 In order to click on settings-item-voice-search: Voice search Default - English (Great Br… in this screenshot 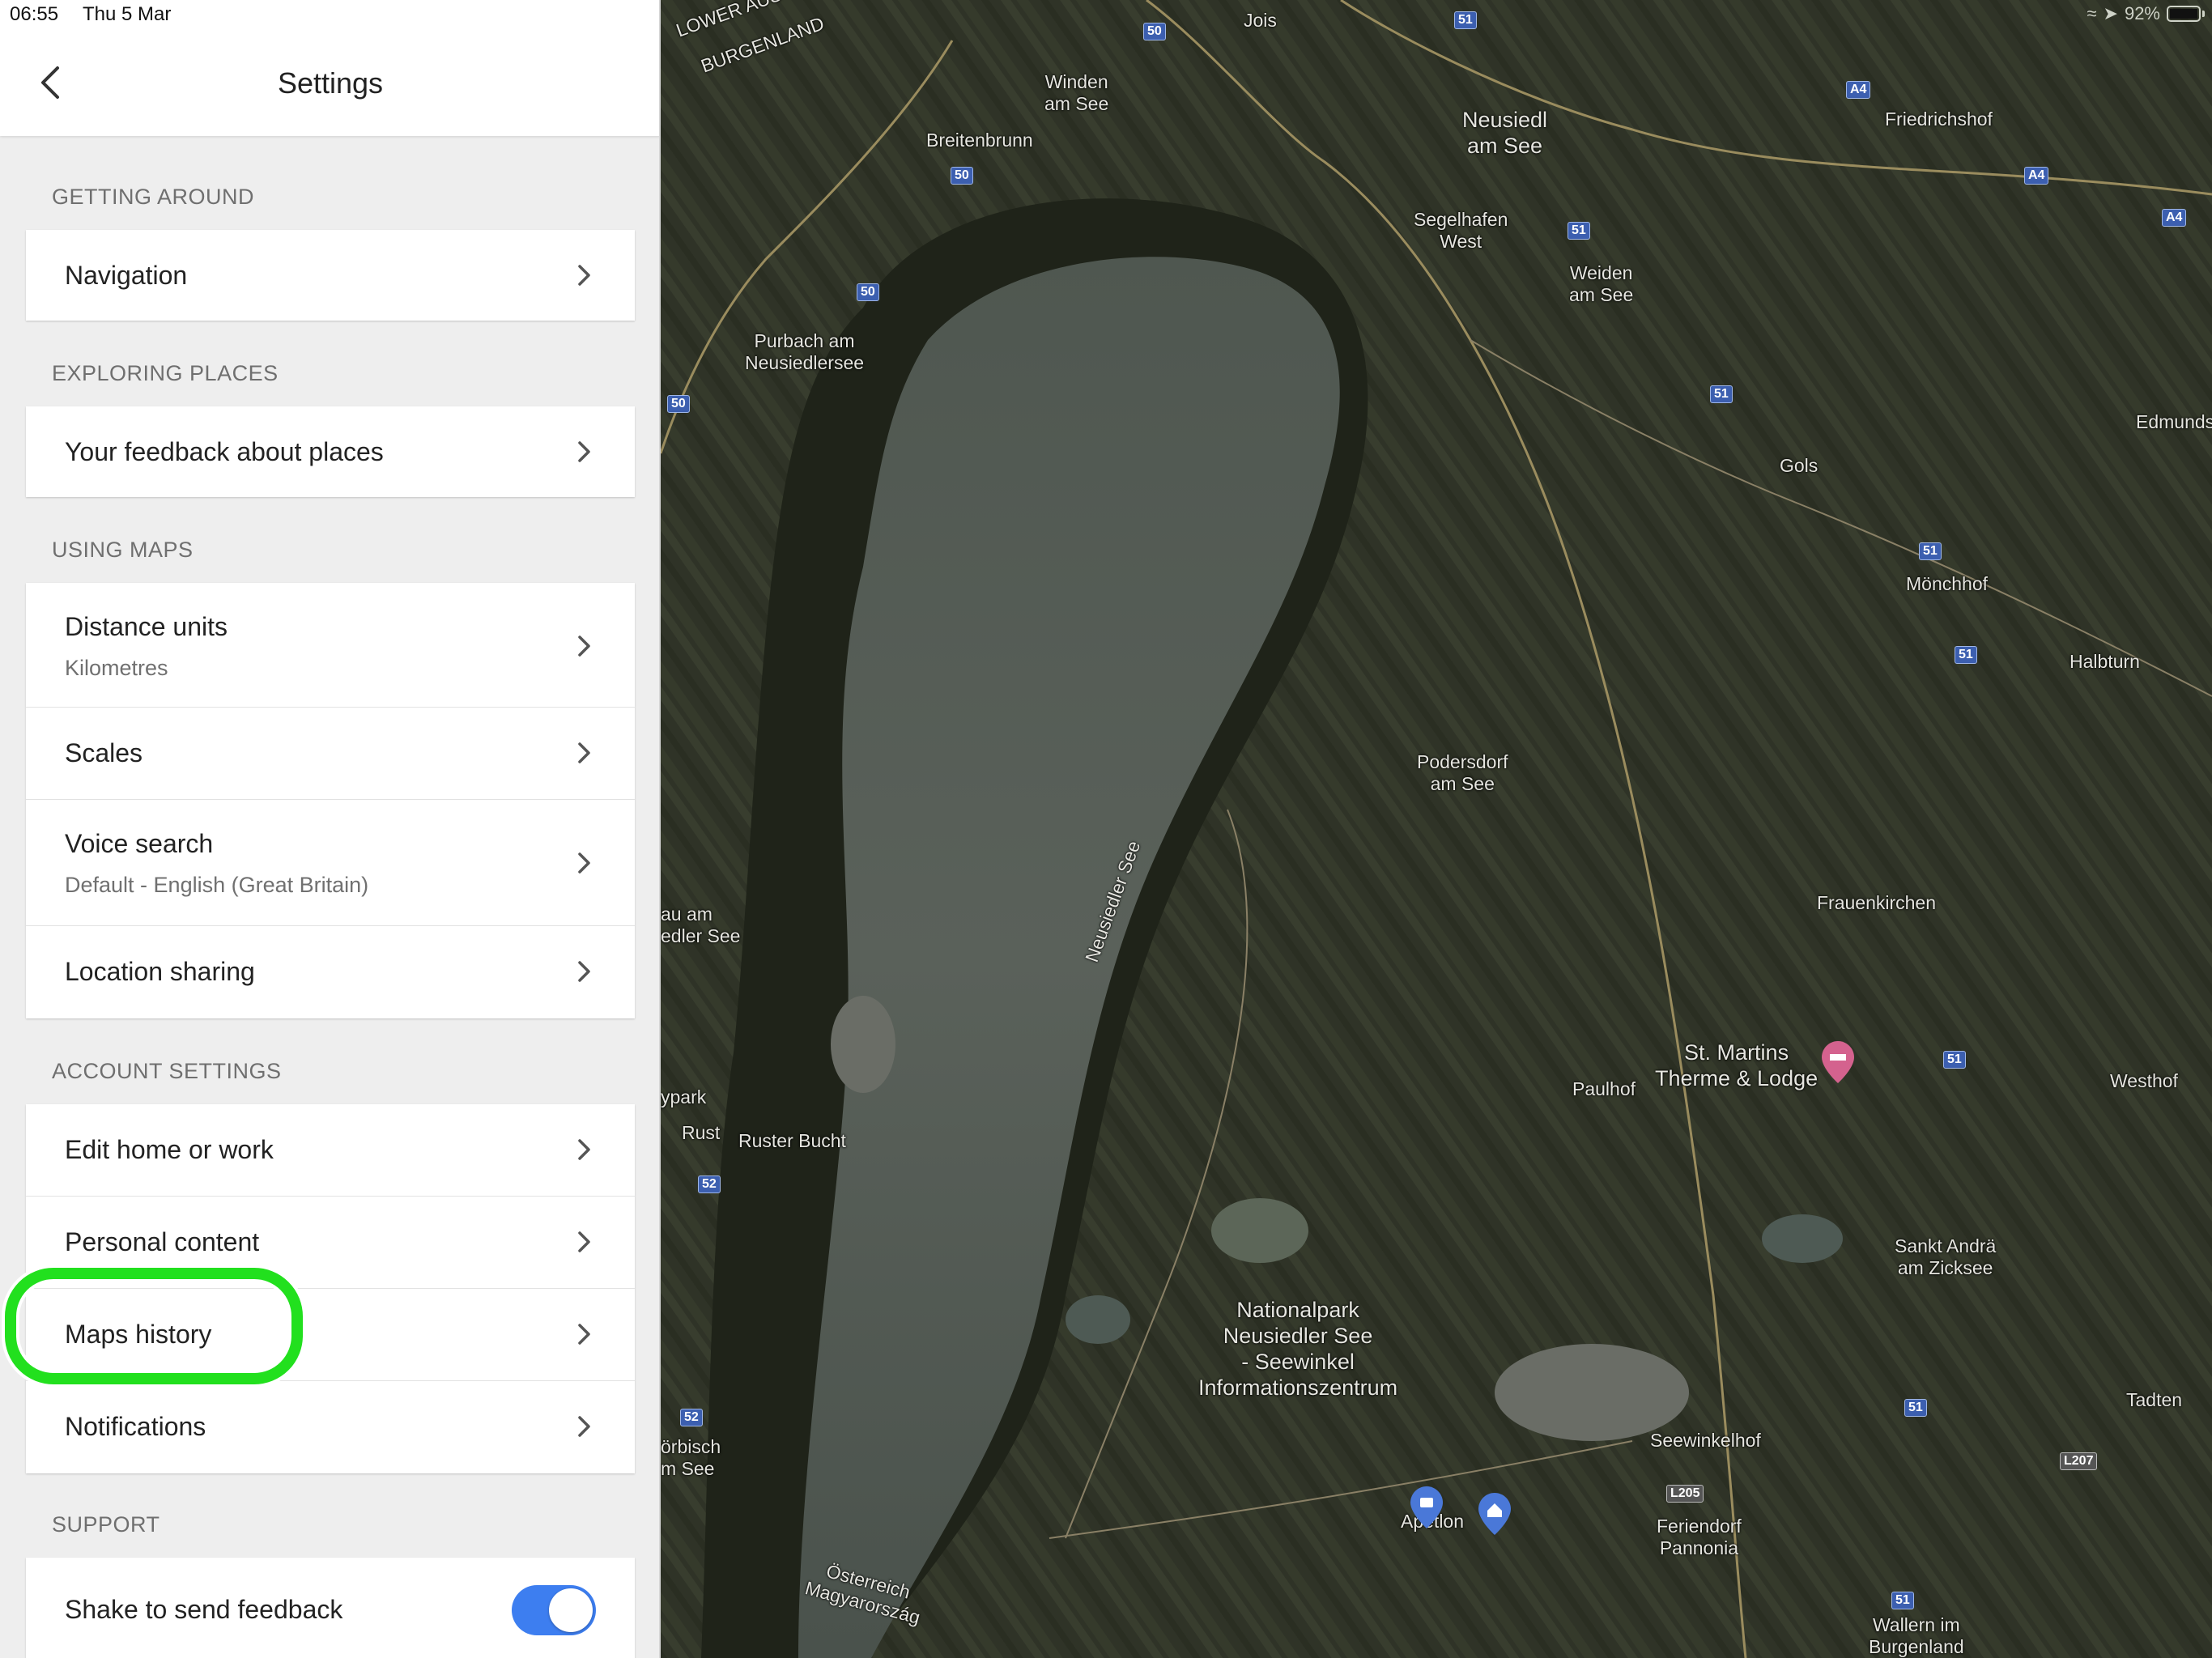, I will do `click(330, 863)`.